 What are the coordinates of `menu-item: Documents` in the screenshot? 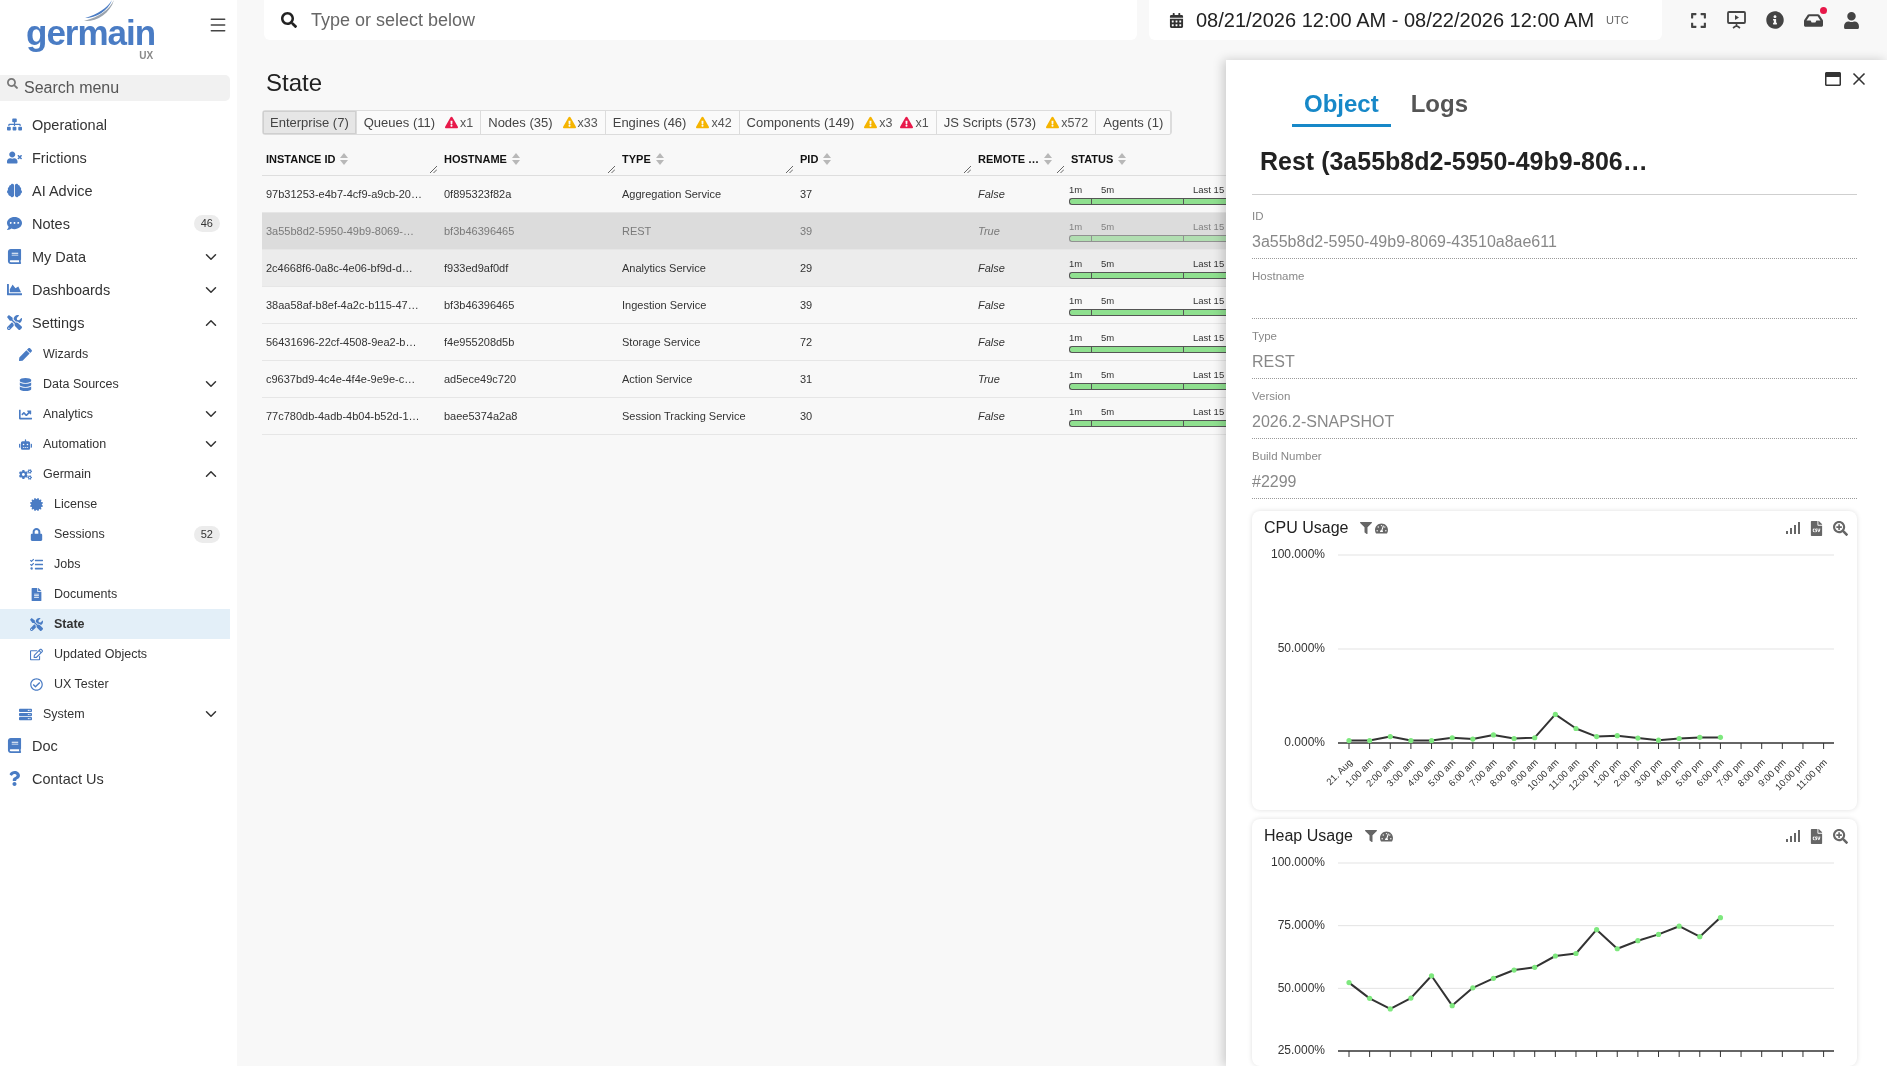 It's located at (115, 594).